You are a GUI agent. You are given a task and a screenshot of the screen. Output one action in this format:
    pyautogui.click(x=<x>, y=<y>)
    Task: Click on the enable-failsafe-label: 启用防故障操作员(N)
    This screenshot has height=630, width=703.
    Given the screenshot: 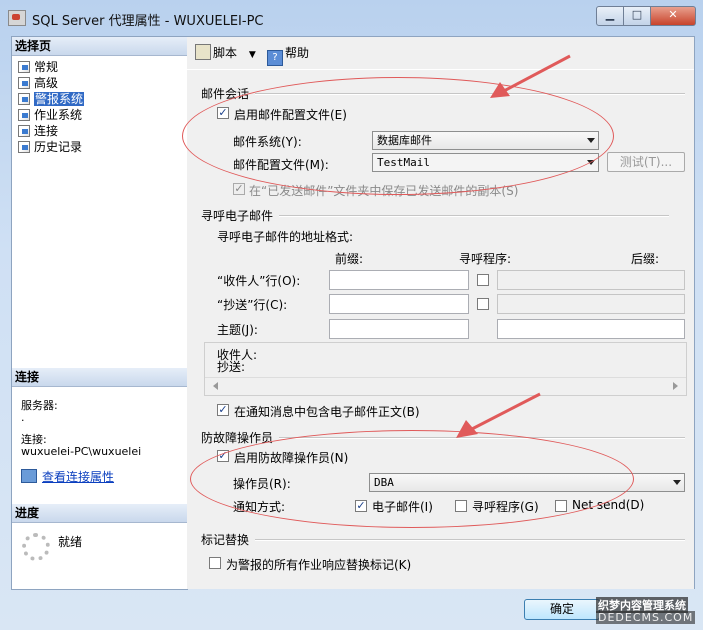 What is the action you would take?
    pyautogui.click(x=291, y=458)
    